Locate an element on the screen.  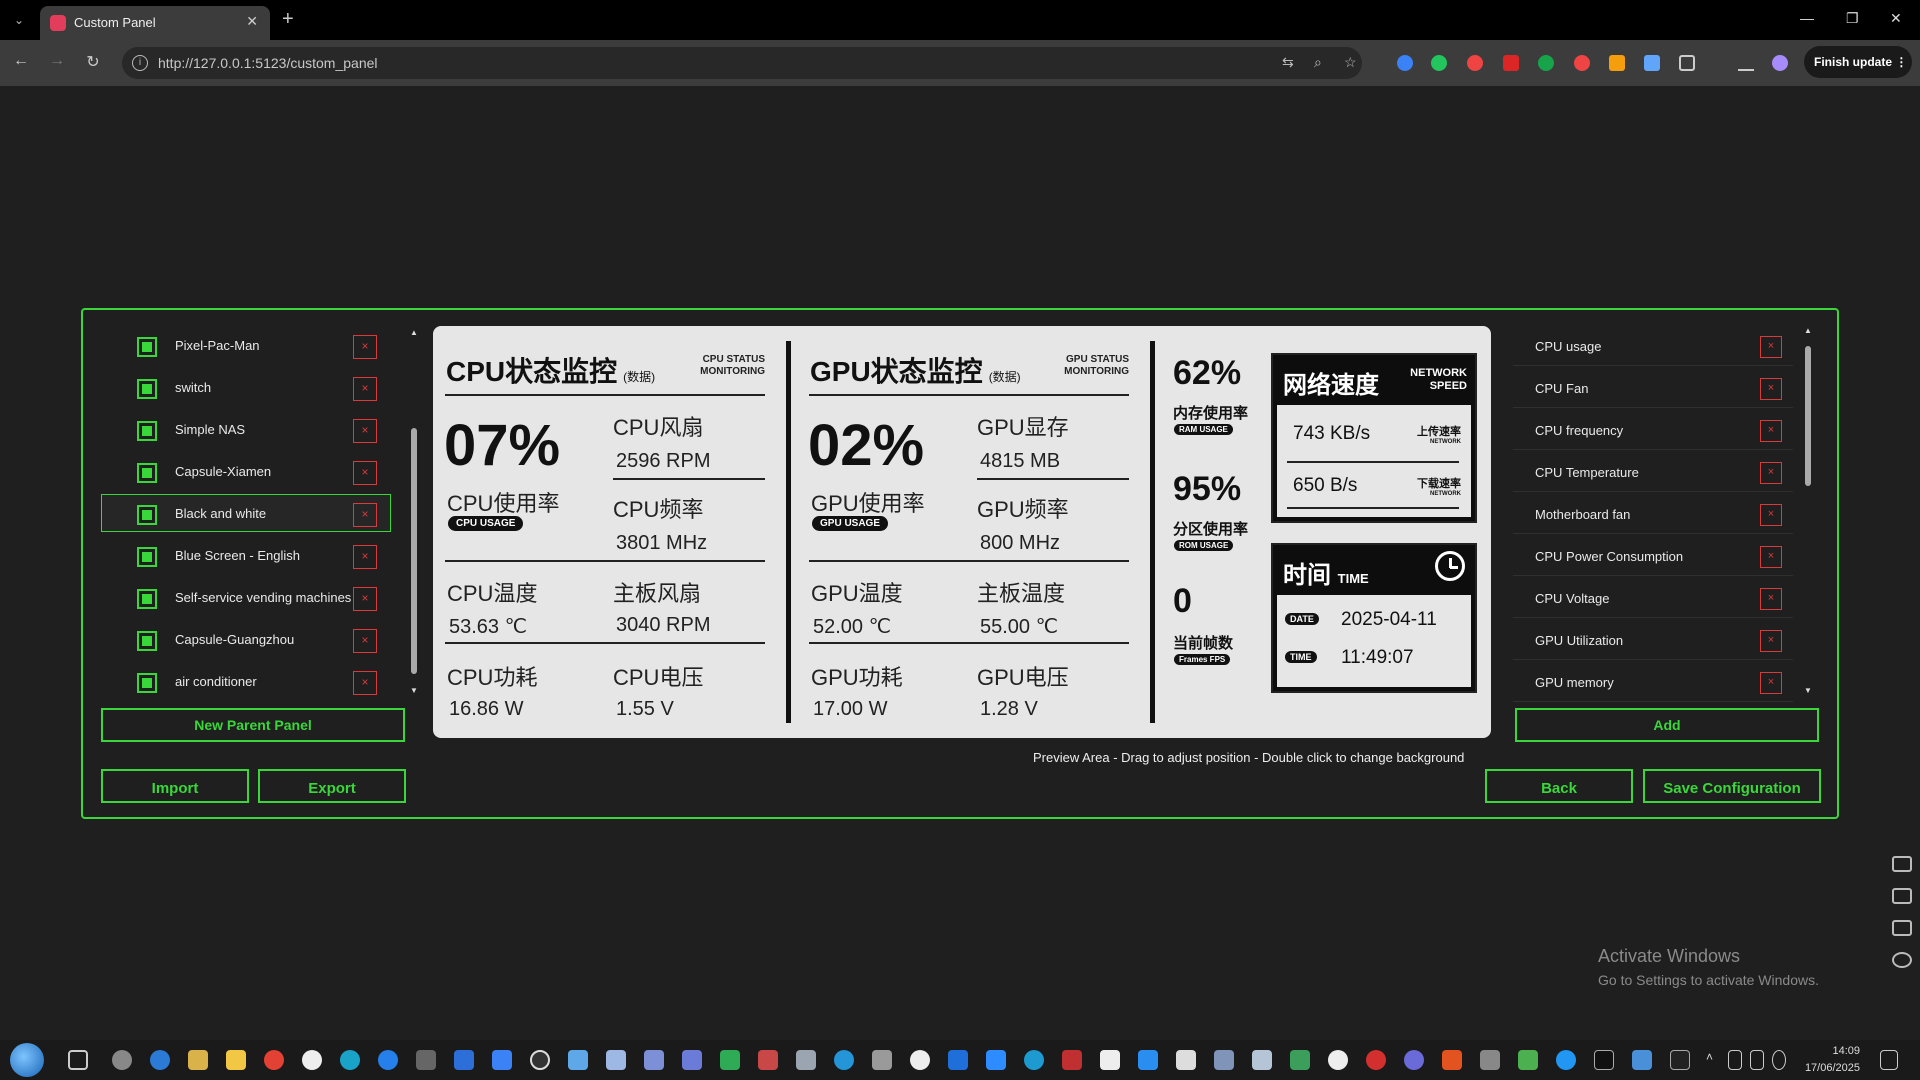
site-info-icon: i is located at coordinates (140, 63).